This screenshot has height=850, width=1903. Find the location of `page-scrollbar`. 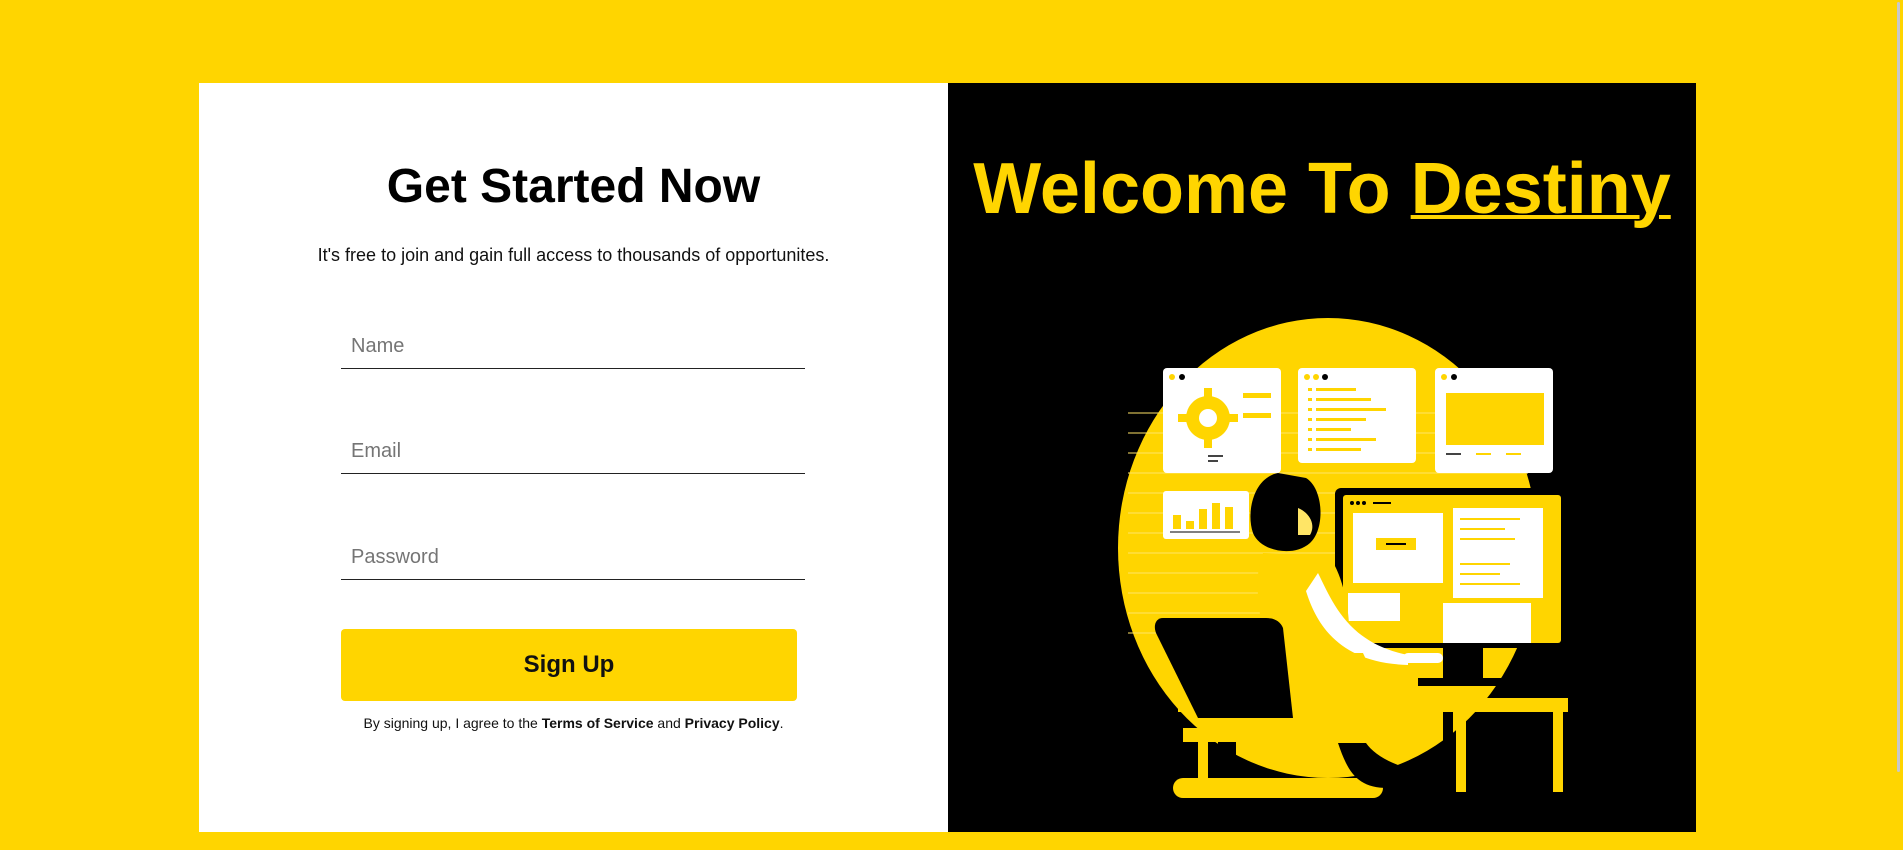

page-scrollbar is located at coordinates (1894, 425).